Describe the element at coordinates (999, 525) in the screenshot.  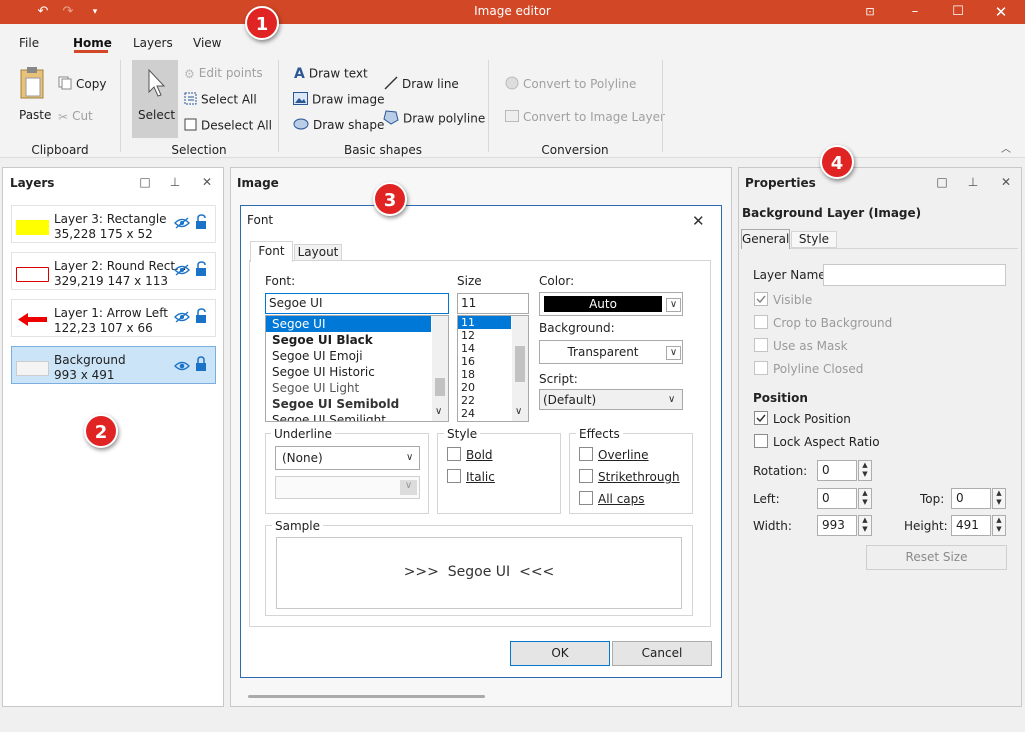
I see `height-spinner: ▲ ▼` at that location.